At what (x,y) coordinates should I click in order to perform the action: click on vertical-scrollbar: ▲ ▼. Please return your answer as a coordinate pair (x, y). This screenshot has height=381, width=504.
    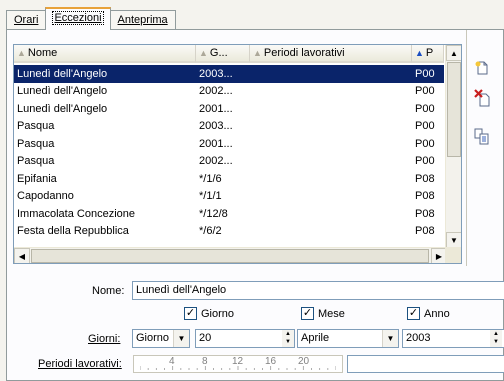
    Looking at the image, I should click on (453, 146).